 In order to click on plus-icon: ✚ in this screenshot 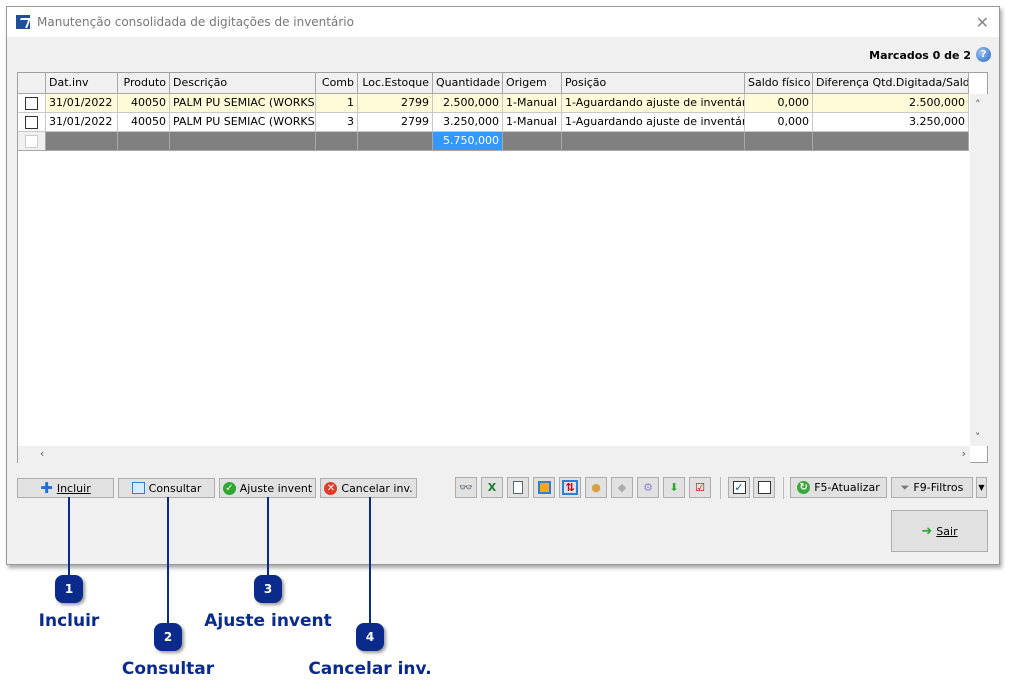, I will do `click(46, 488)`.